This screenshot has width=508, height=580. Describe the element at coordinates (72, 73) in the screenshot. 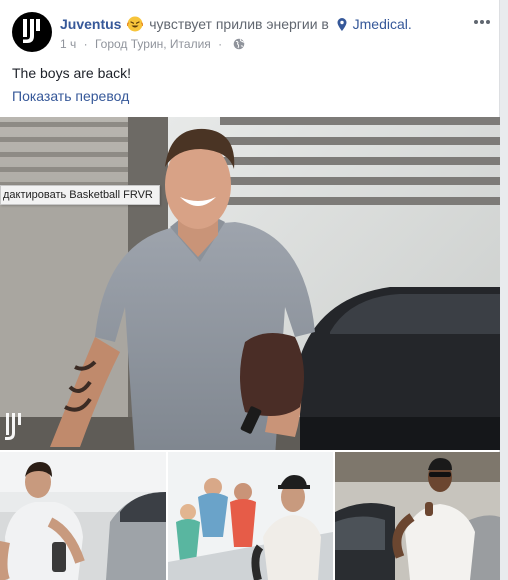

I see `post-text: The boys are back!` at that location.